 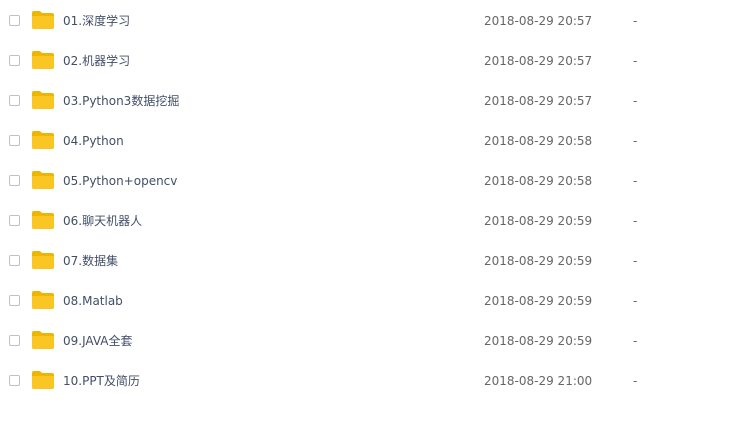 I want to click on file-name: 02.机器学习, so click(x=96, y=61).